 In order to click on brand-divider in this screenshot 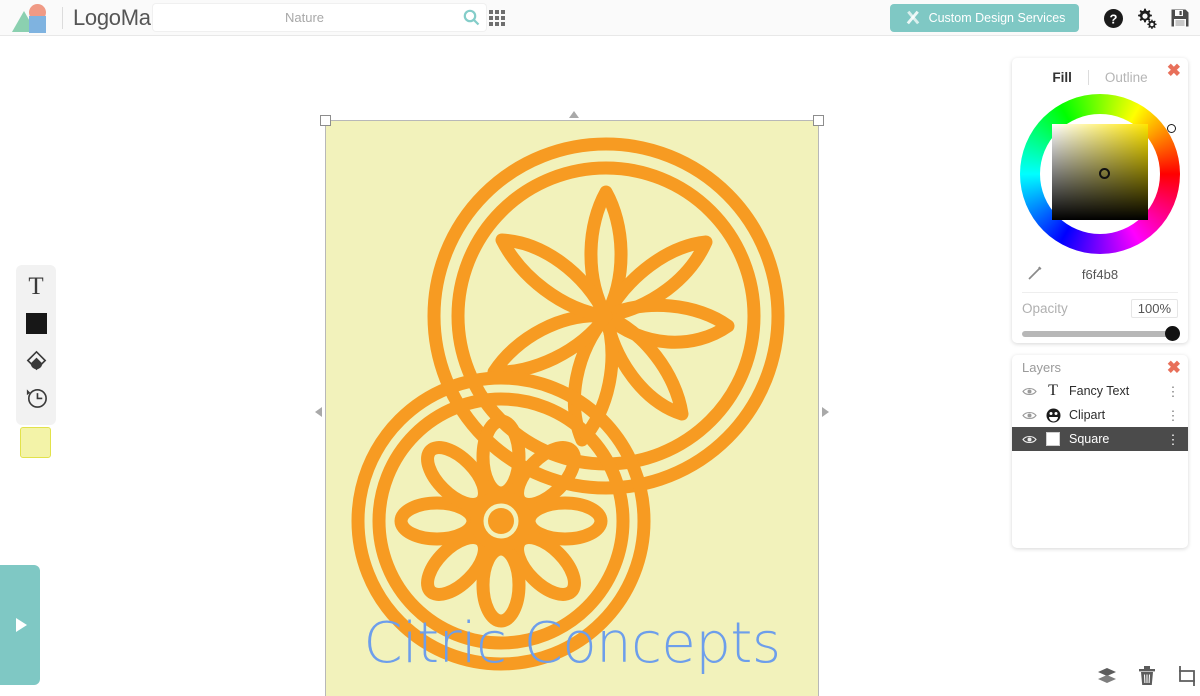, I will do `click(62, 17)`.